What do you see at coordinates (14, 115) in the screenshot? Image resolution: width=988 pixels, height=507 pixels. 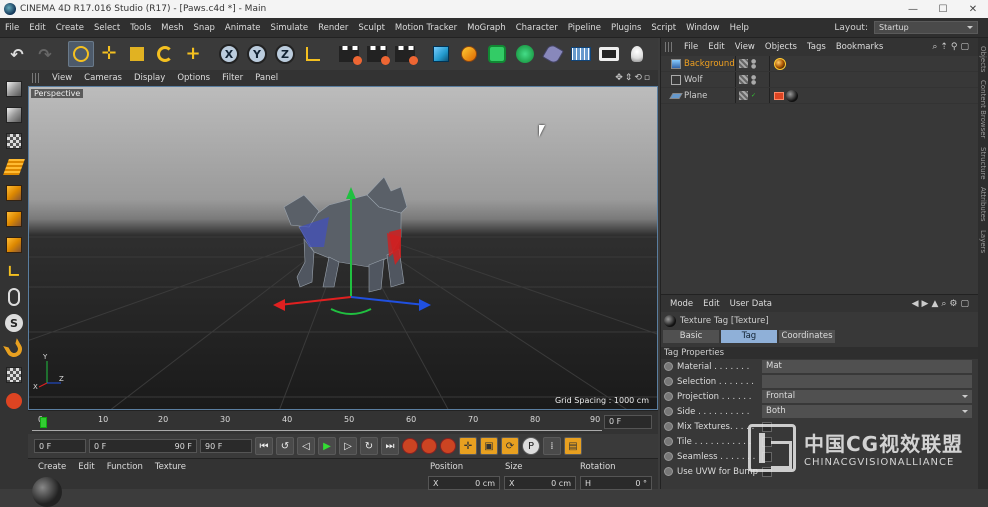 I see `model-mode-button` at bounding box center [14, 115].